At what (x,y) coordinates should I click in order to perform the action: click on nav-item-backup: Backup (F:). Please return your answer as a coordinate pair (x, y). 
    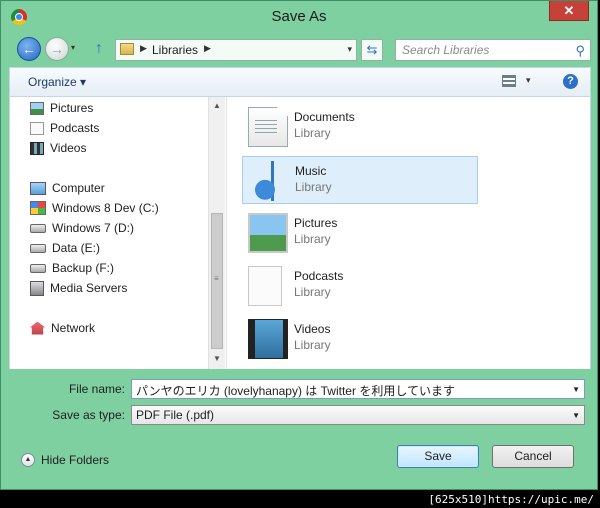
    Looking at the image, I should click on (72, 268).